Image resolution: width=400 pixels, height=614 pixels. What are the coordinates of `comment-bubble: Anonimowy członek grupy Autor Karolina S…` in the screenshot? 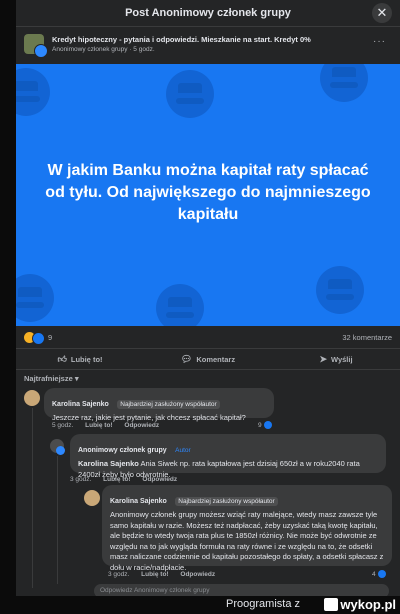 It's located at (228, 456).